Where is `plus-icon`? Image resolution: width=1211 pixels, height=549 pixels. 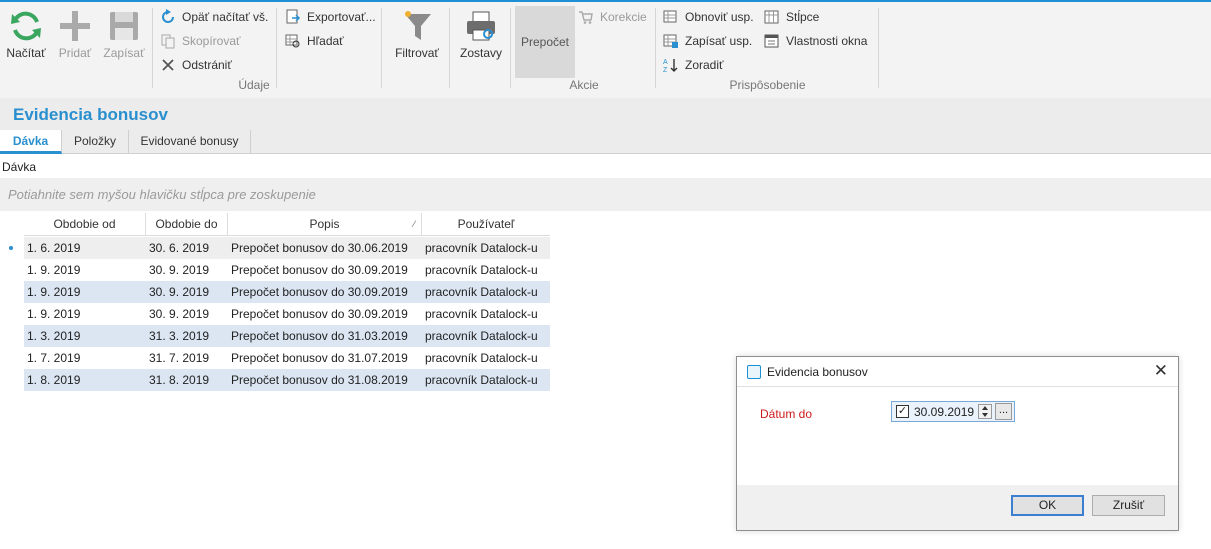 plus-icon is located at coordinates (75, 26).